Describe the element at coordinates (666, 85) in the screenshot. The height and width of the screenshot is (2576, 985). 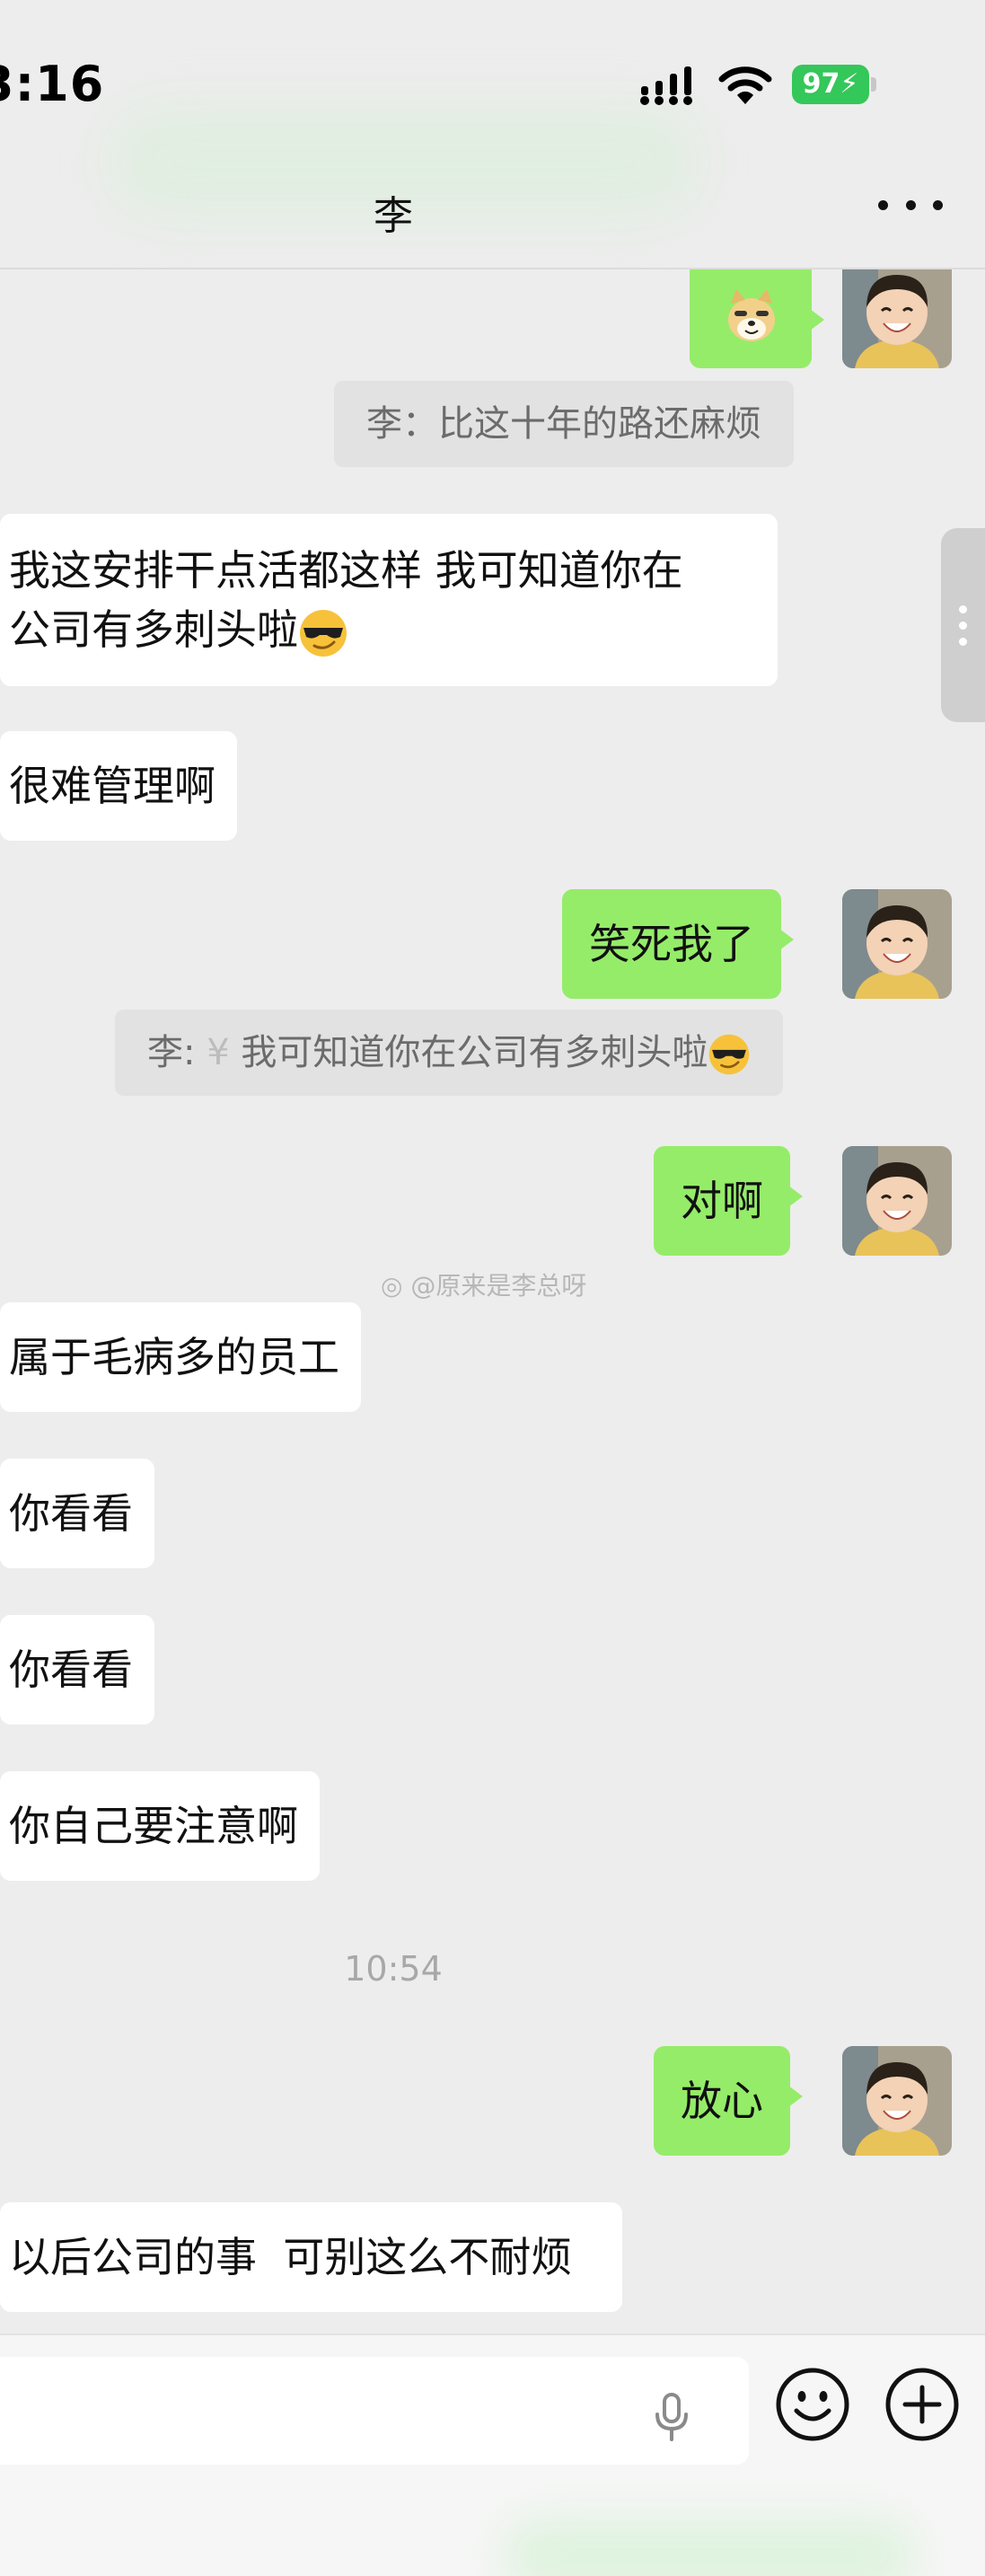
I see `signal-icon` at that location.